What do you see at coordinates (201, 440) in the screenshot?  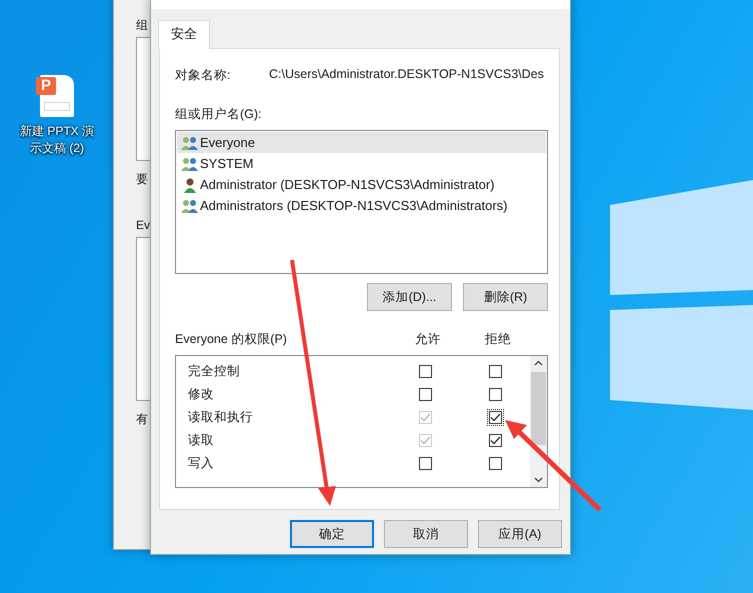 I see `permission-name: 读取` at bounding box center [201, 440].